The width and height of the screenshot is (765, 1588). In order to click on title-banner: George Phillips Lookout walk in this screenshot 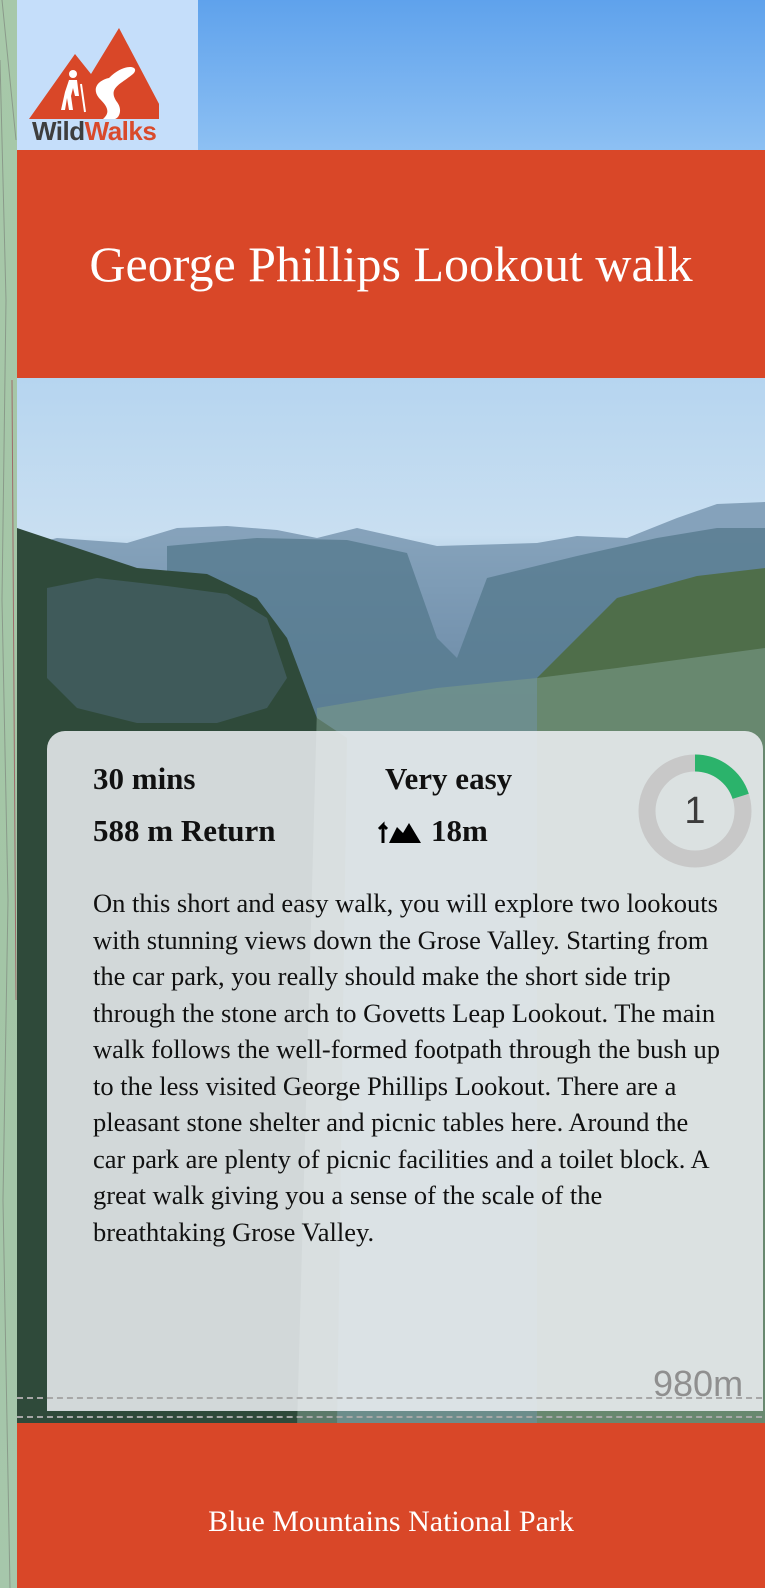, I will do `click(391, 264)`.